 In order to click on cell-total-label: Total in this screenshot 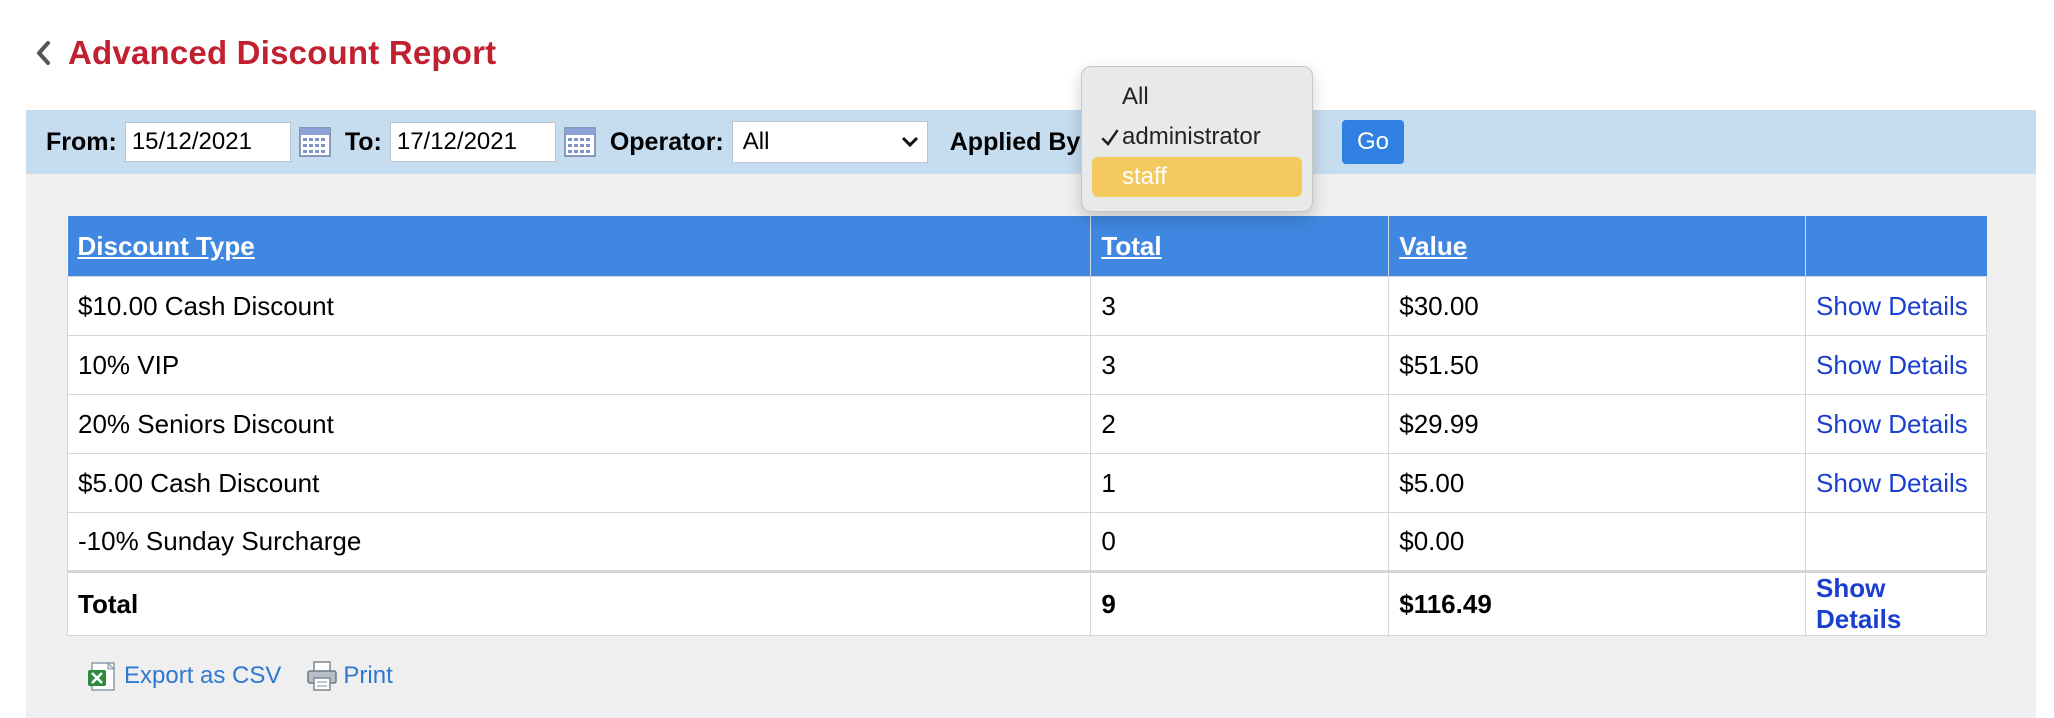, I will do `click(579, 603)`.